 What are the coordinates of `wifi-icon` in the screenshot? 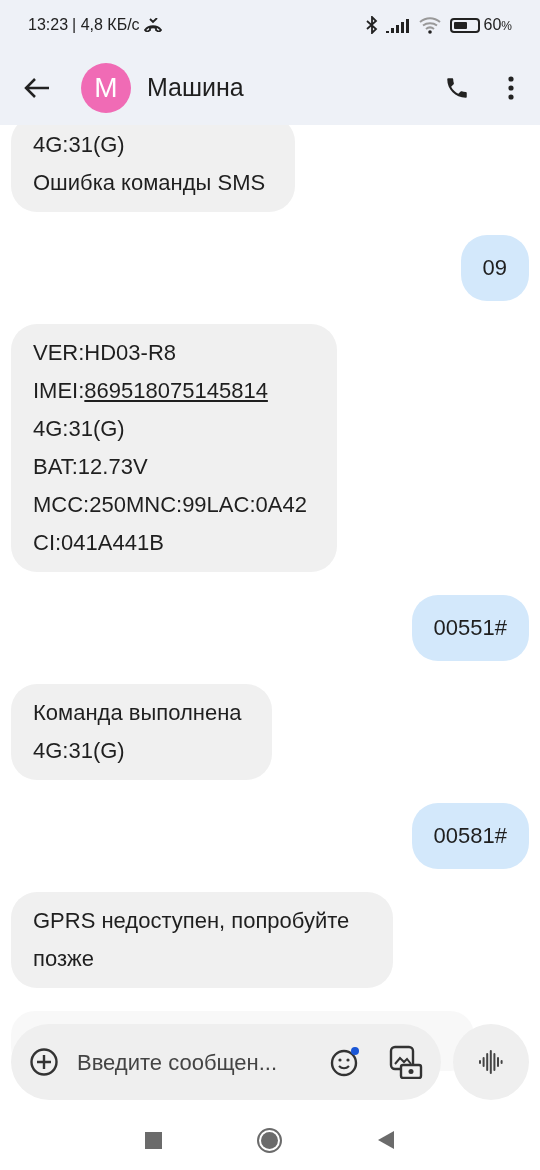 It's located at (429, 25).